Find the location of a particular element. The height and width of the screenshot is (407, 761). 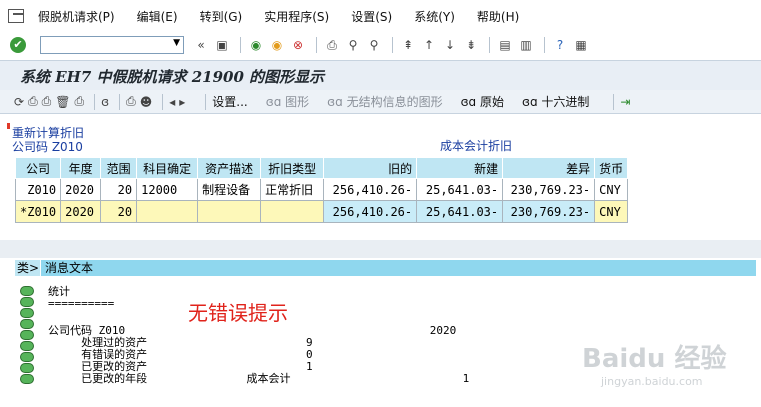

history-back-icon: « is located at coordinates (201, 45).